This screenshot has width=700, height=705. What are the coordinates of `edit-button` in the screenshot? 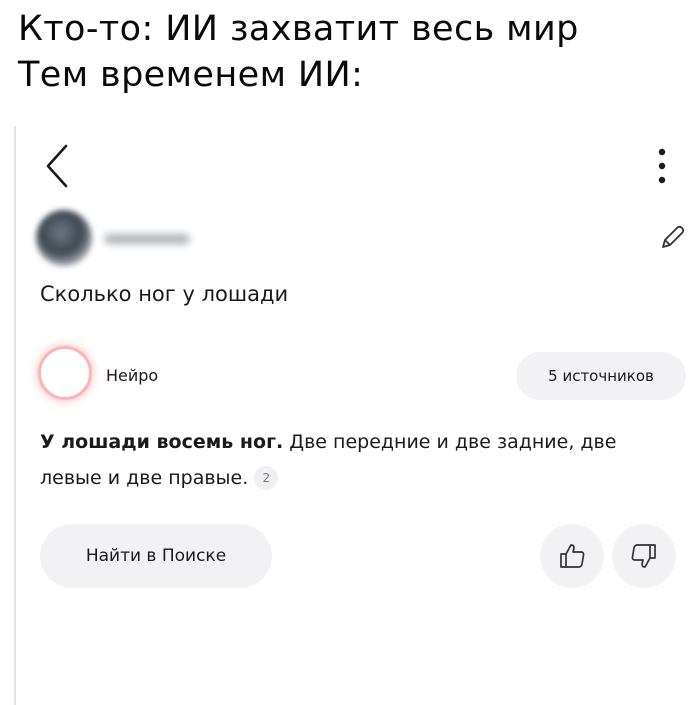 It's located at (672, 238).